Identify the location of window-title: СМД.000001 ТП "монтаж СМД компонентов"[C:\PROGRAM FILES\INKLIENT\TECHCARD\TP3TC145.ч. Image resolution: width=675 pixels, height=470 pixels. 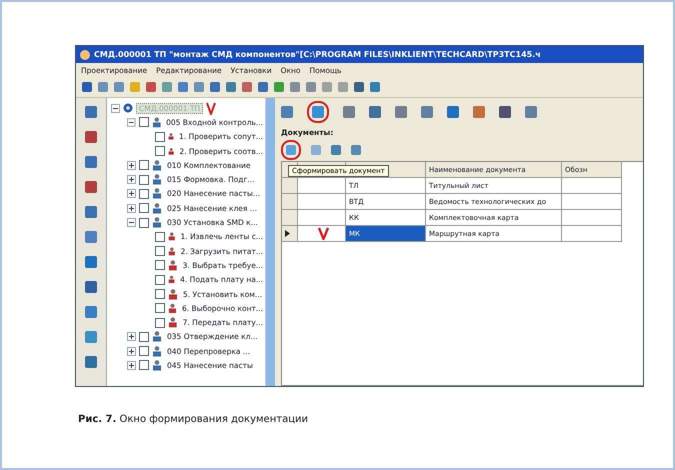
(317, 54).